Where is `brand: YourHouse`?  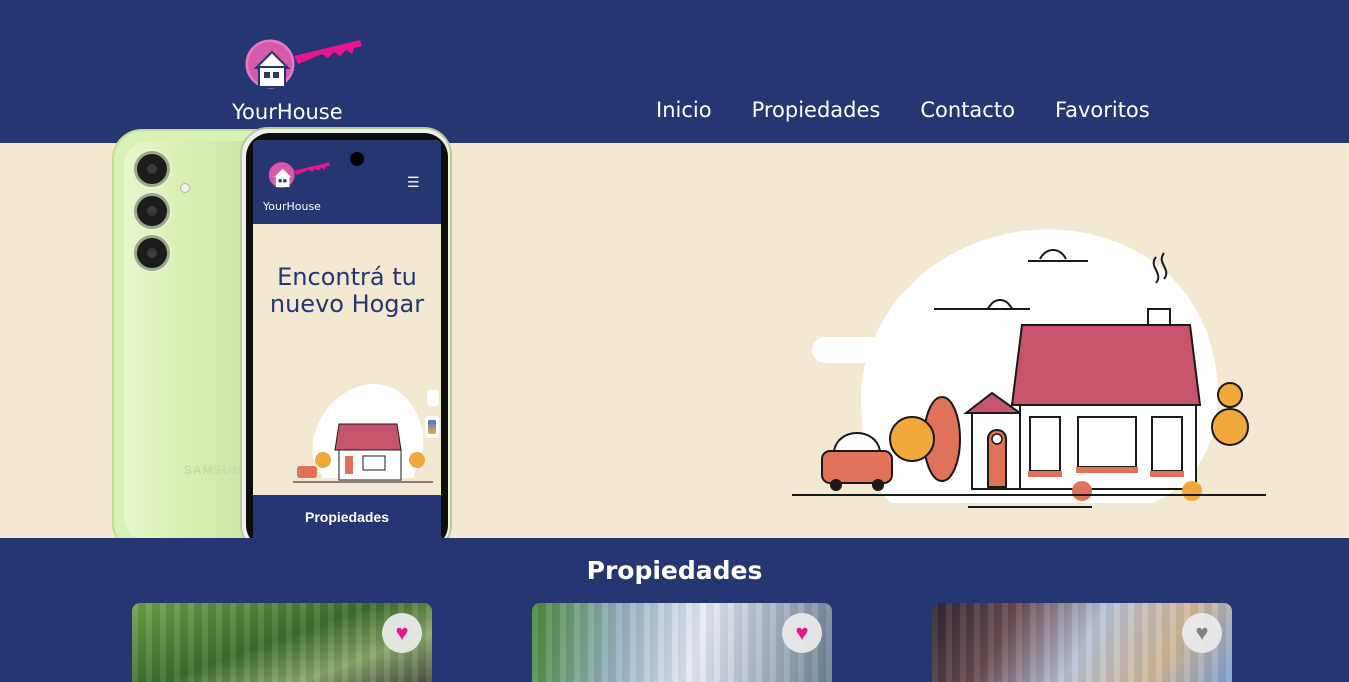
brand: YourHouse is located at coordinates (296, 80).